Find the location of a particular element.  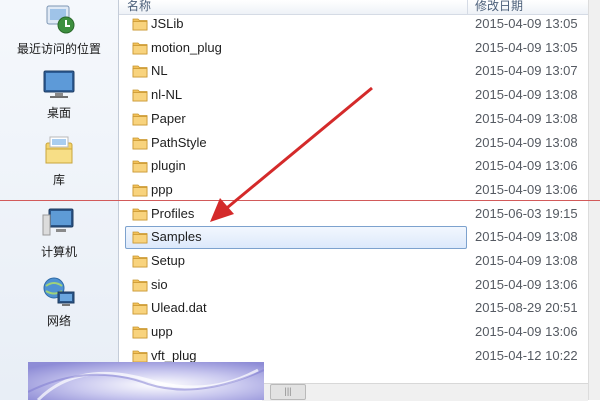

file-name: JSLib is located at coordinates (167, 23).